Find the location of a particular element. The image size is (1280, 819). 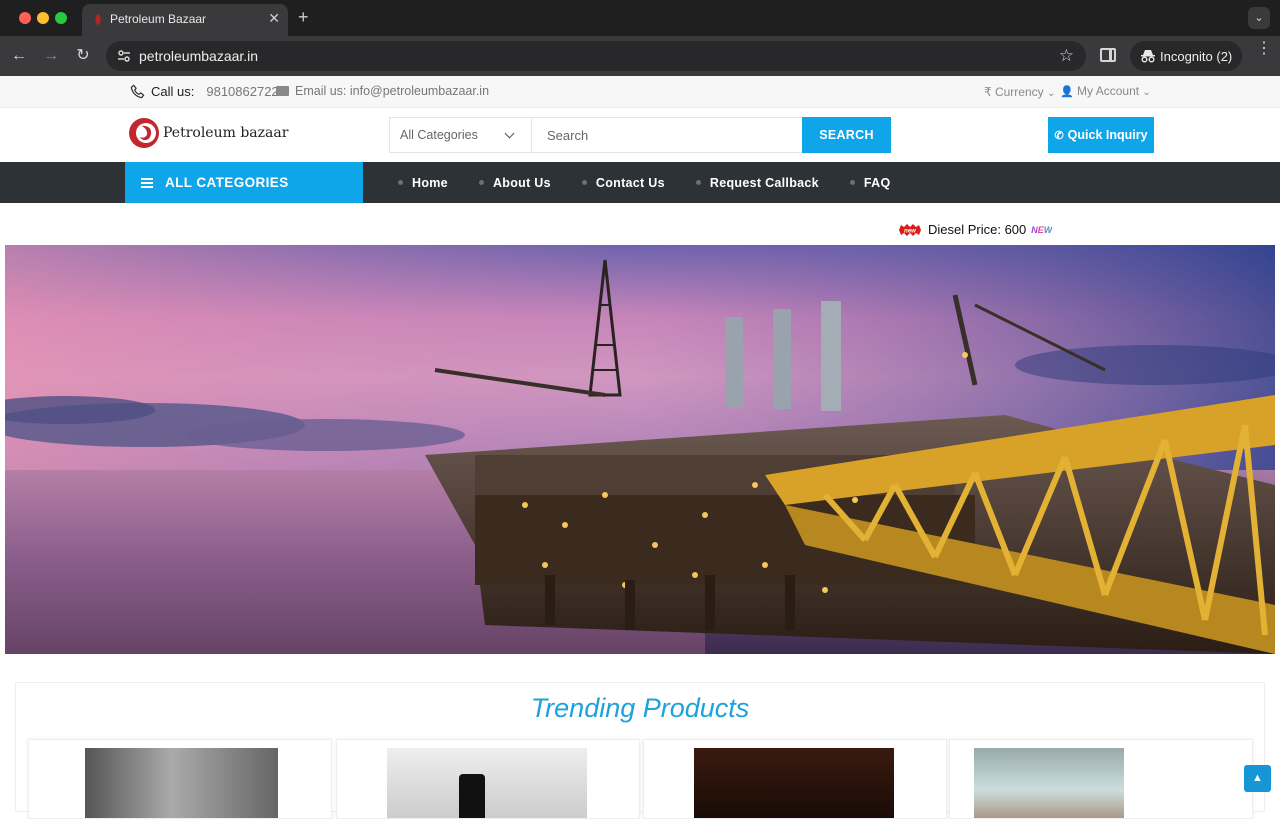

new-badge-text: new is located at coordinates (910, 231).